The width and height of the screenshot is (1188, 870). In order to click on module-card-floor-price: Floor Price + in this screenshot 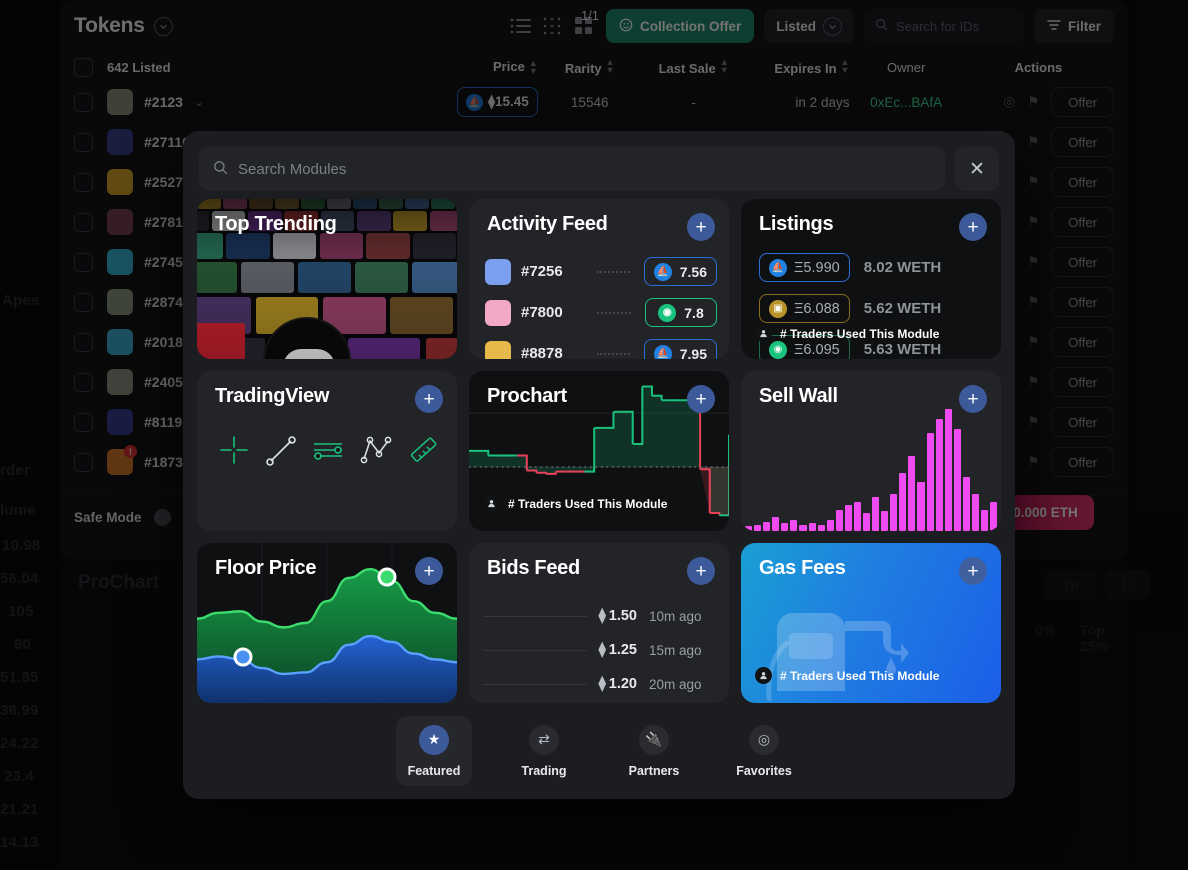, I will do `click(327, 623)`.